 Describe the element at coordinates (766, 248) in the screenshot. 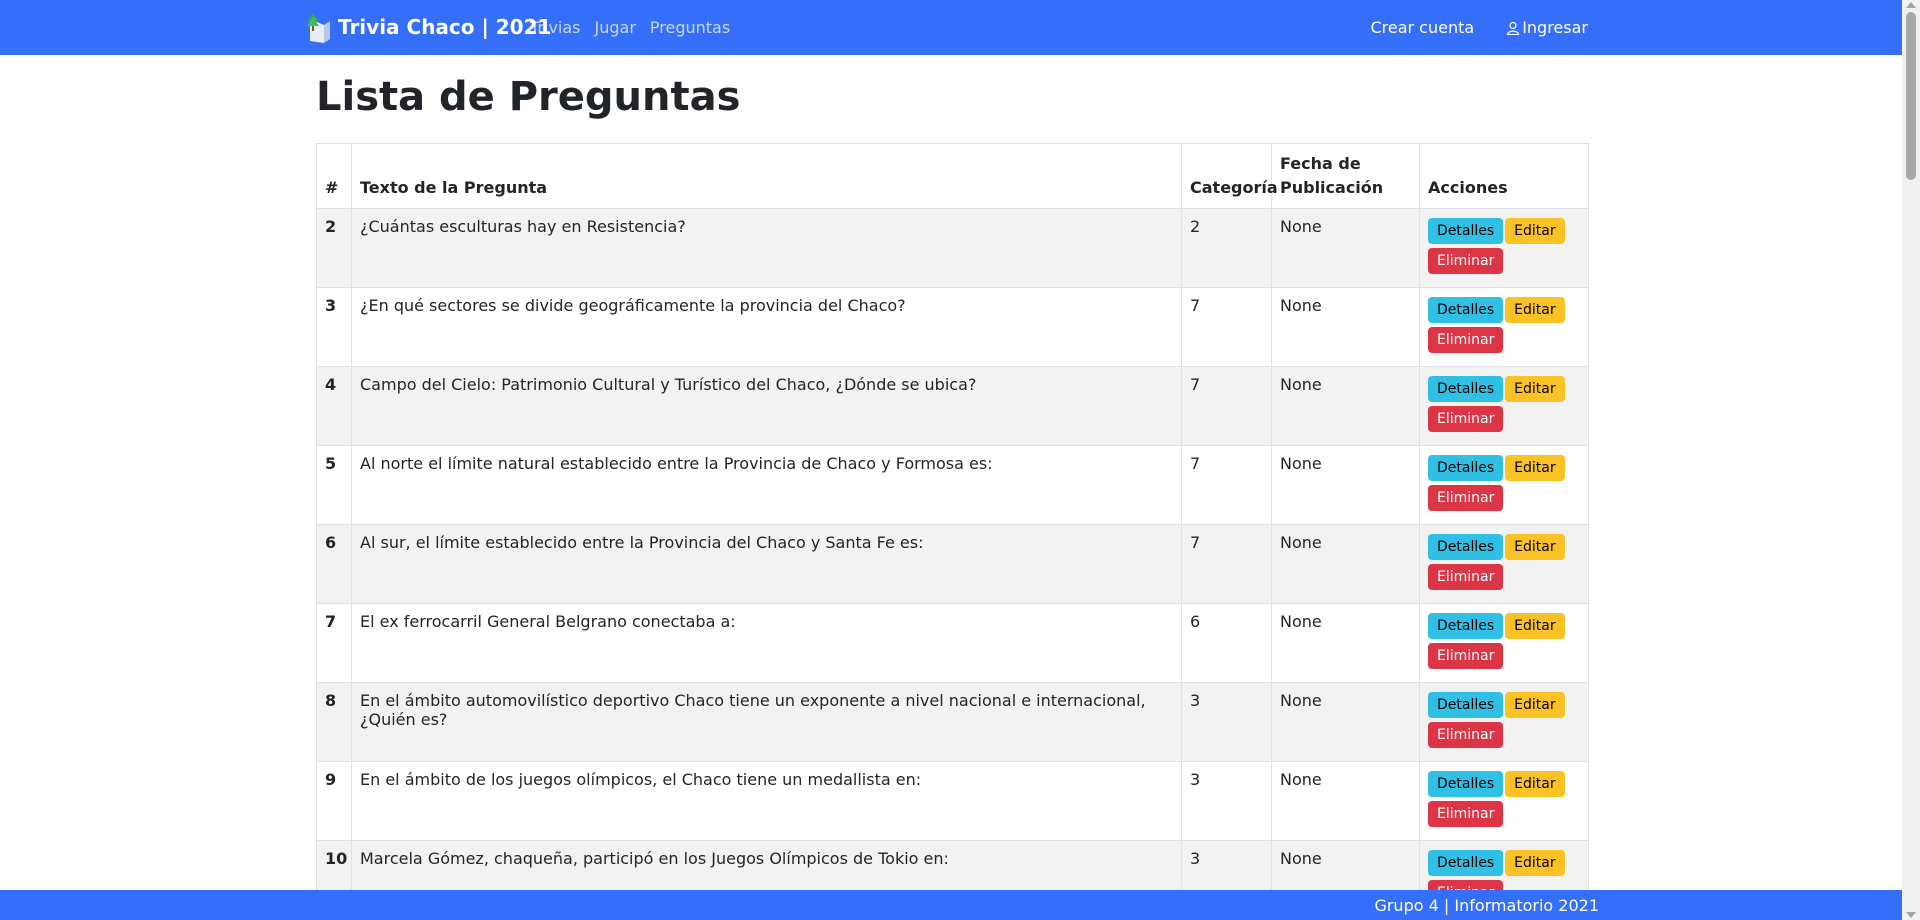

I see `question-text: ¿Cuántas esculturas hay en Resistencia?` at that location.